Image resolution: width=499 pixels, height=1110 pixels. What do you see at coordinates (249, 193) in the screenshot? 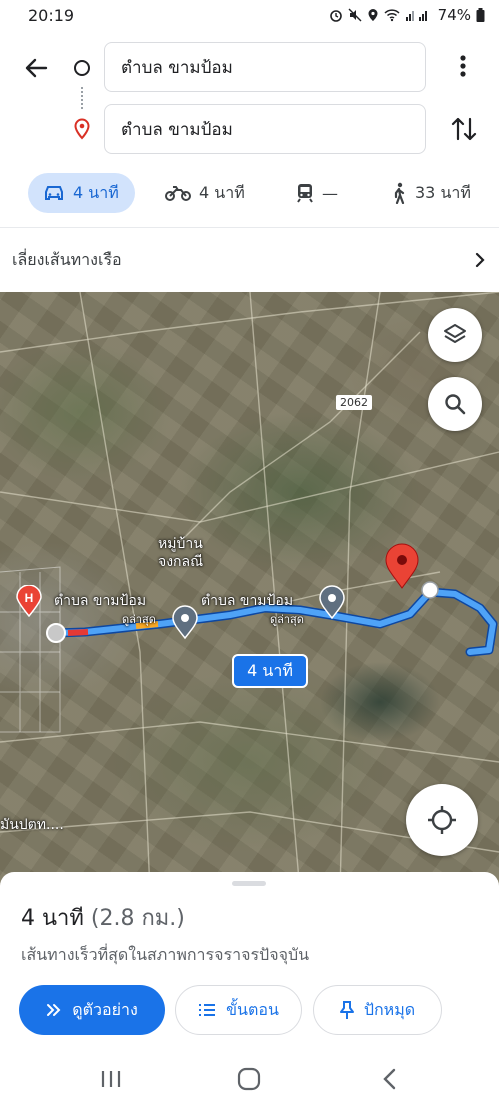
I see `travel-modes: 4 นาที 4 นาที — 33 นาที` at bounding box center [249, 193].